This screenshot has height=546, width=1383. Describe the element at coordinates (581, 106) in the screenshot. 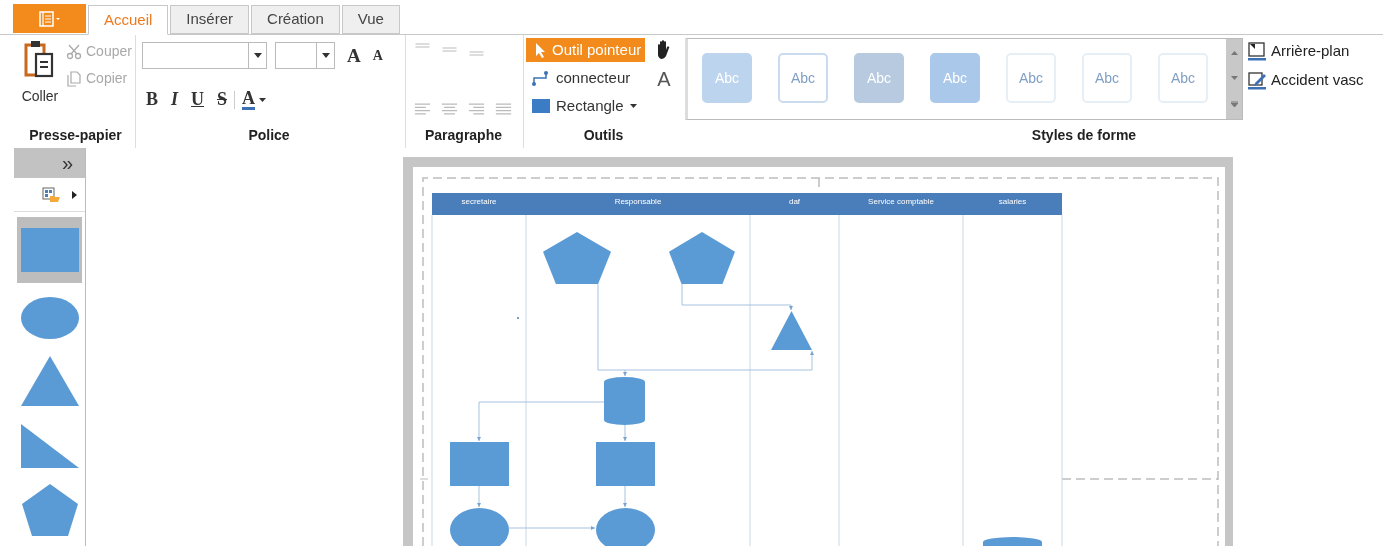

I see `tool-button: Rectangle` at that location.